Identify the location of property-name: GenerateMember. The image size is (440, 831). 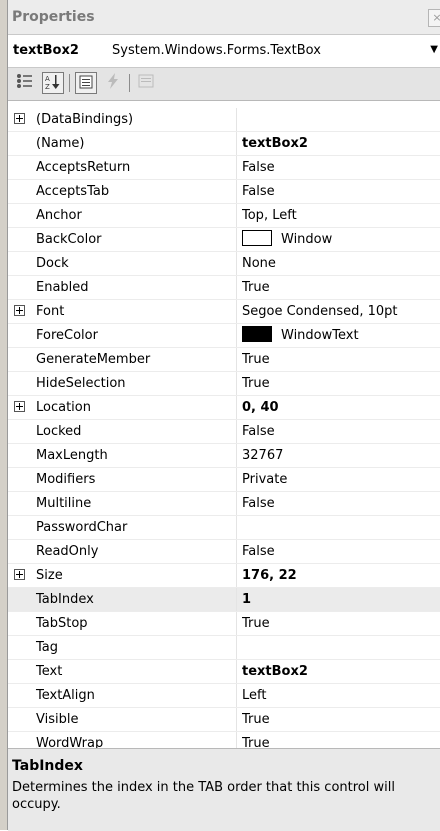
(135, 359).